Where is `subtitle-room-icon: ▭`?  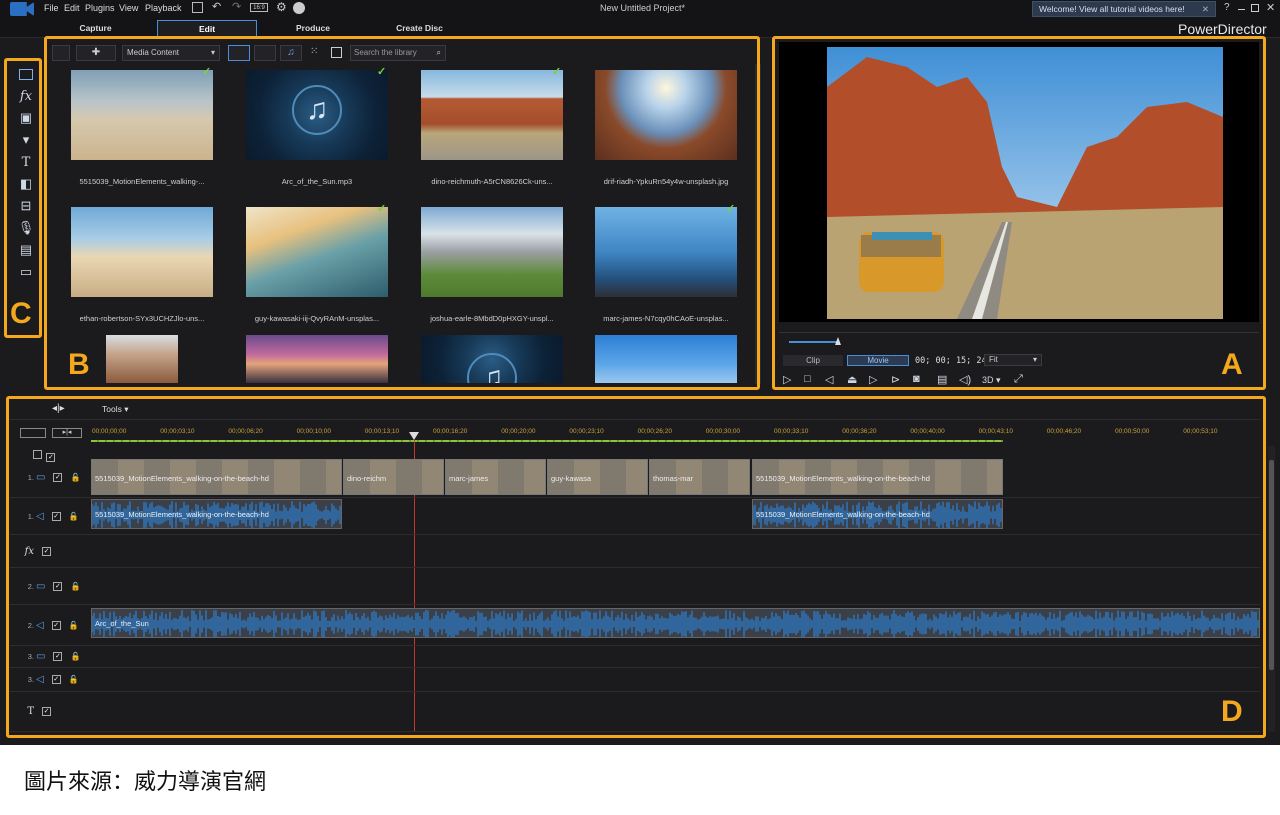 subtitle-room-icon: ▭ is located at coordinates (26, 272).